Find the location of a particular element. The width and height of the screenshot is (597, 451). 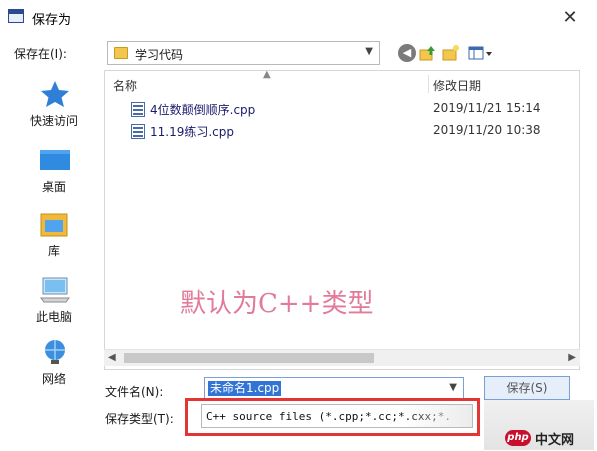

file-row: 11.19练习.cpp 2019/11/20 10:38 is located at coordinates (351, 131).